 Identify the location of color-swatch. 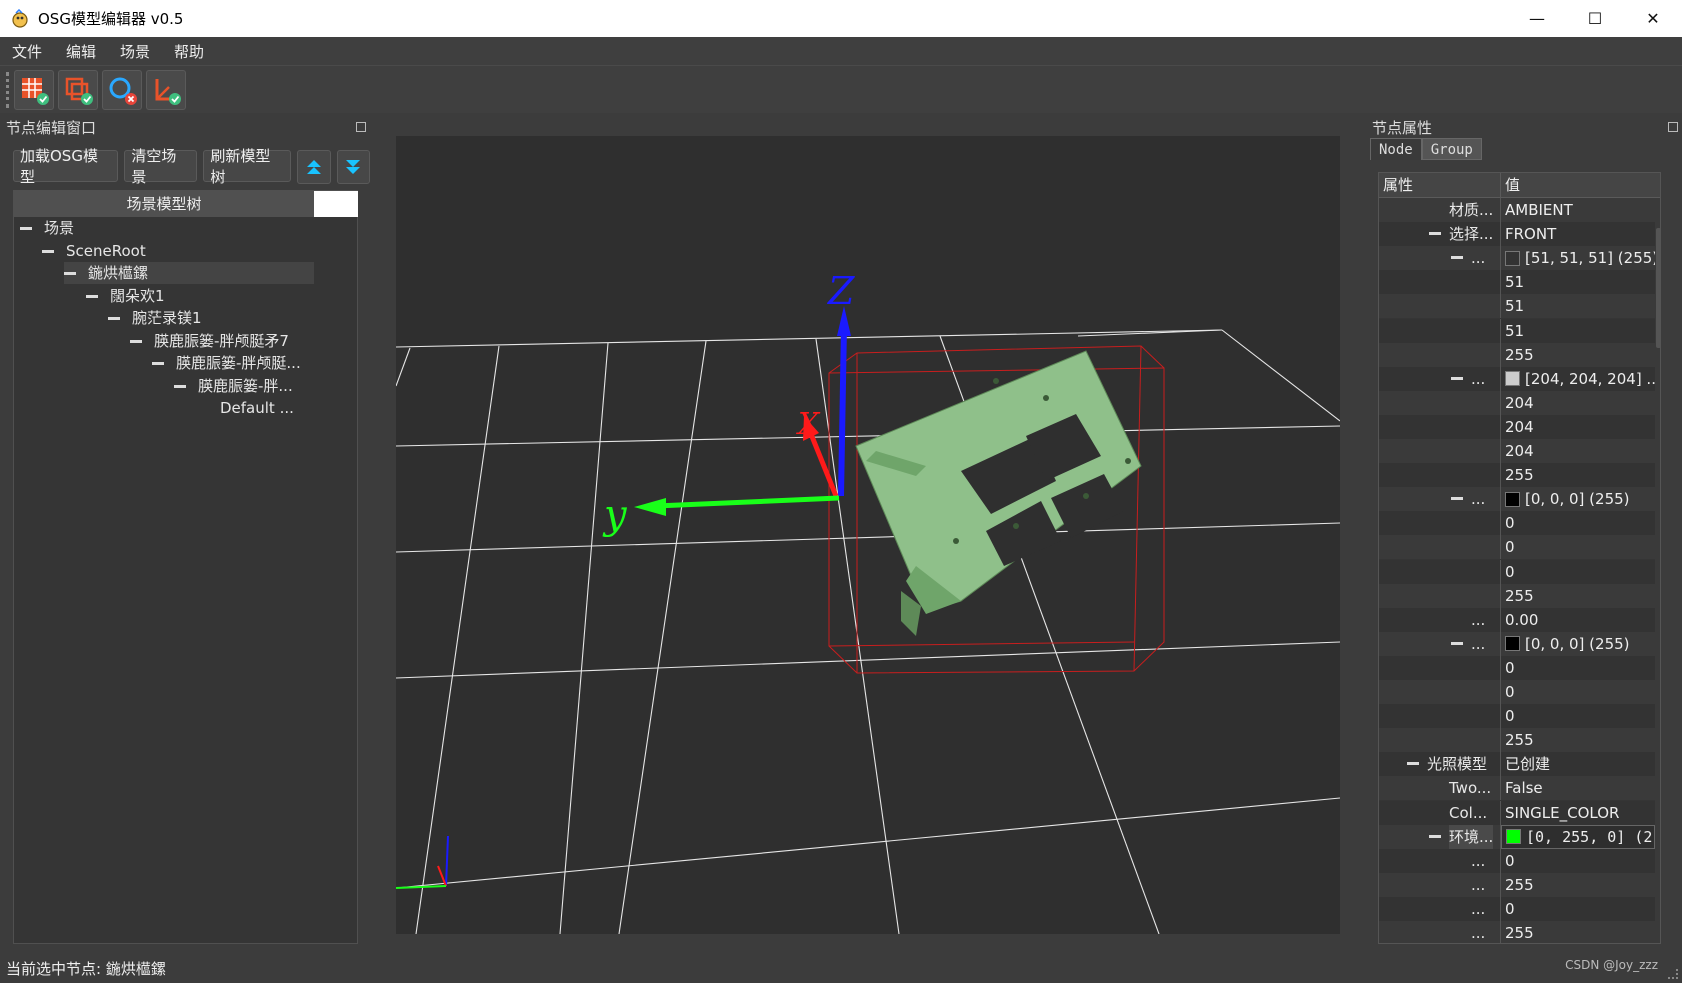
(1512, 258).